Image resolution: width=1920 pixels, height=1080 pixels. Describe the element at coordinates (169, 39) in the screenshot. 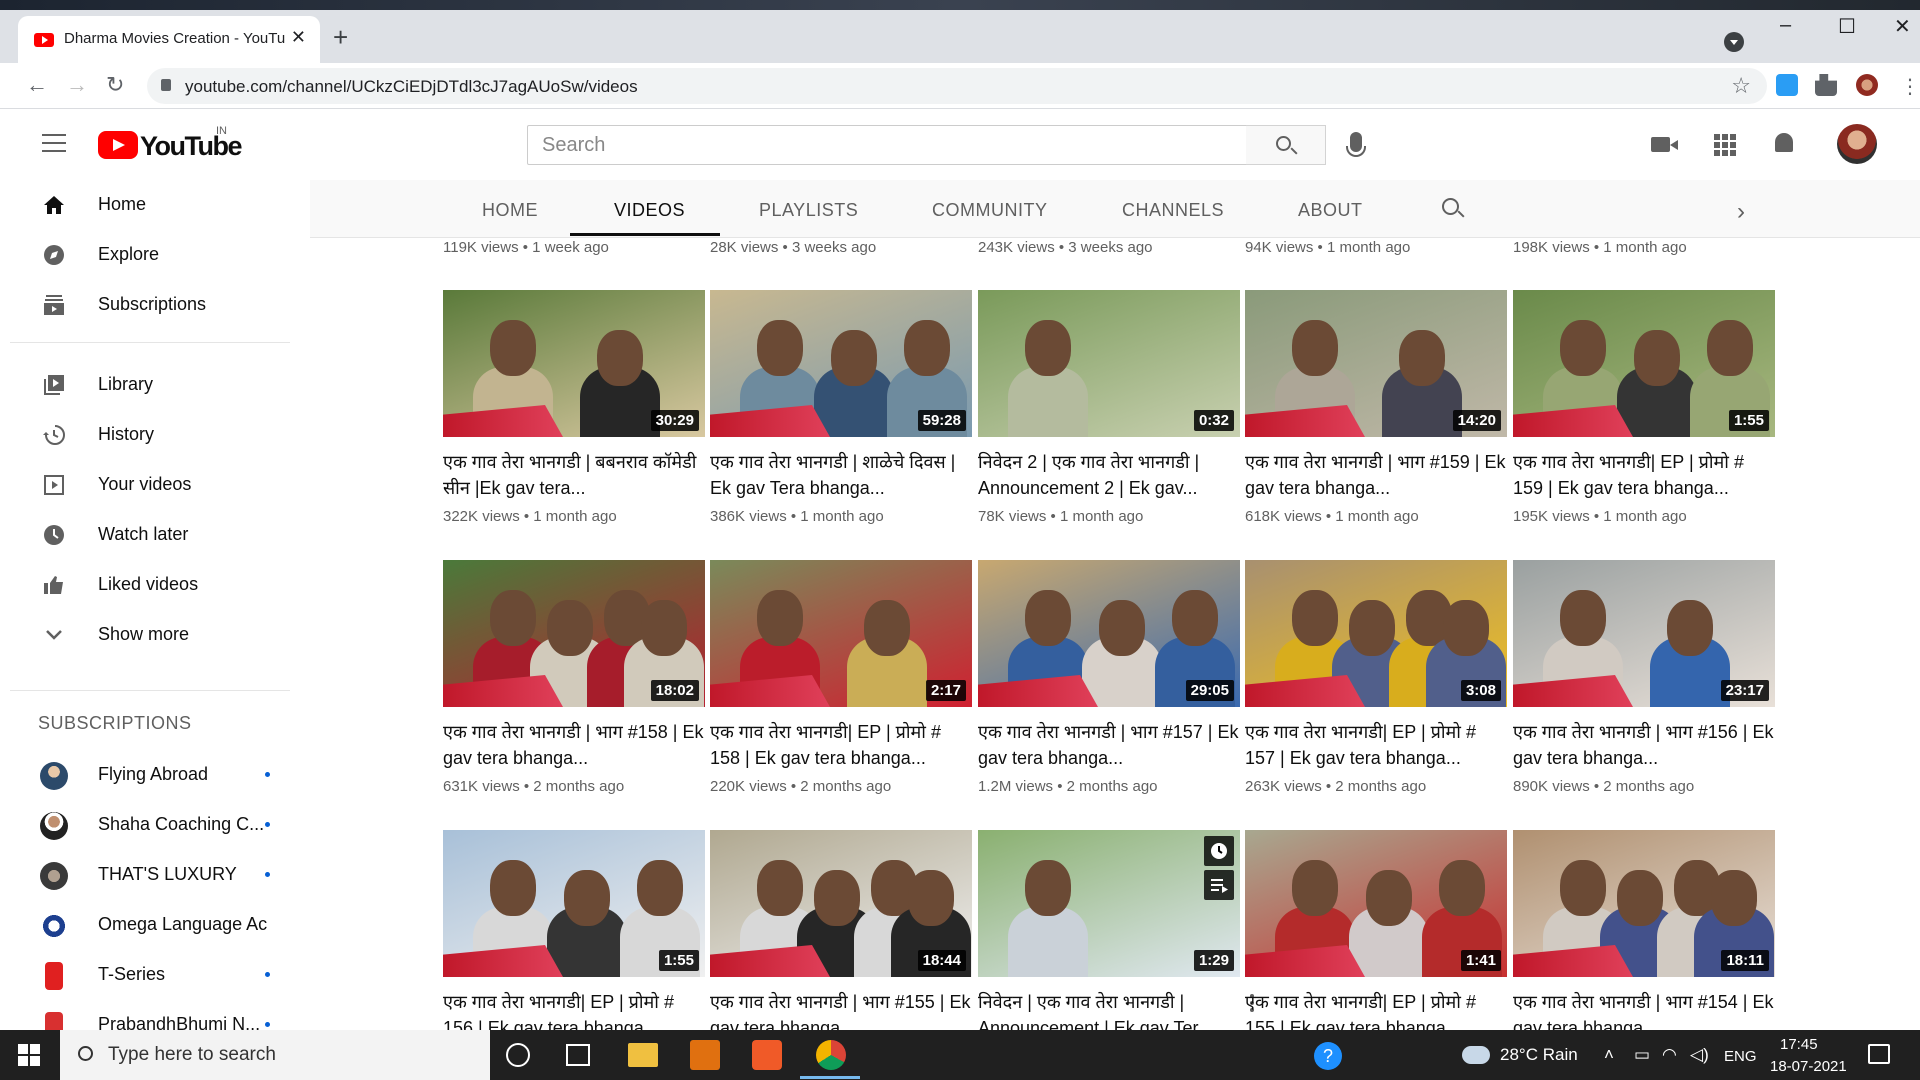

I see `browser-tab: Dharma Movies Creation - YouTu ✕` at that location.